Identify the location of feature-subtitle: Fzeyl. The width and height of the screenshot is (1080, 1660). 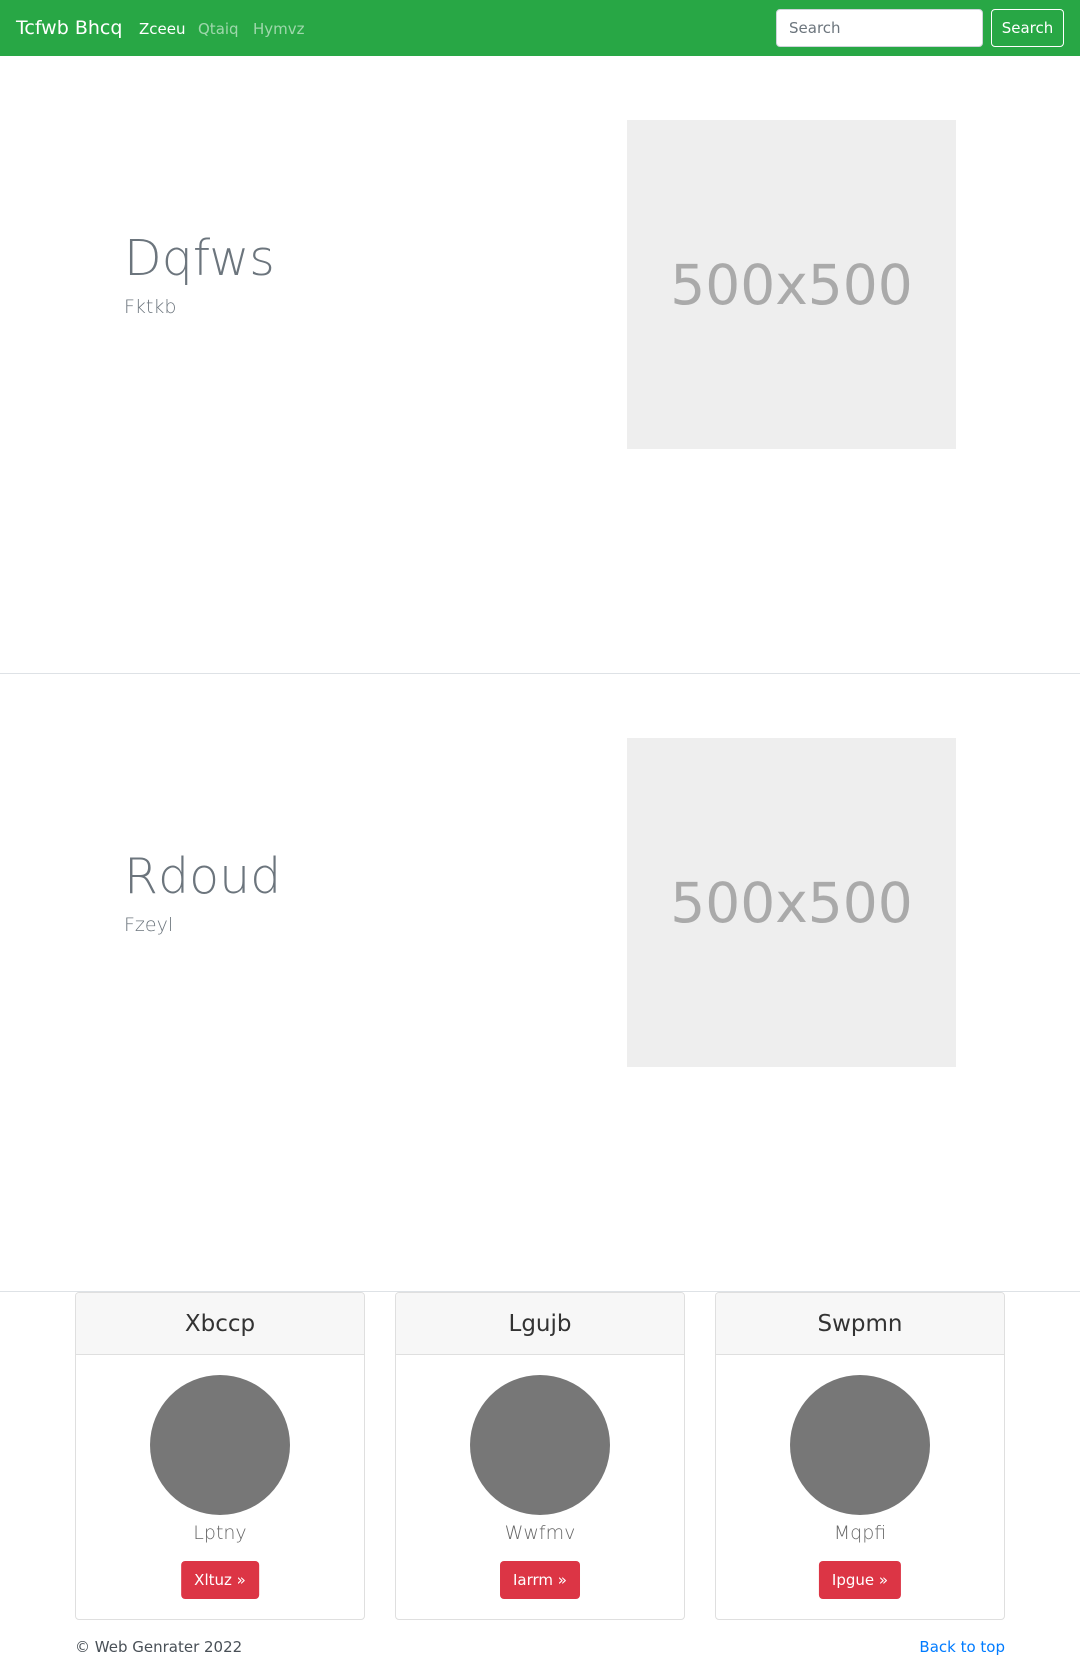
(149, 925).